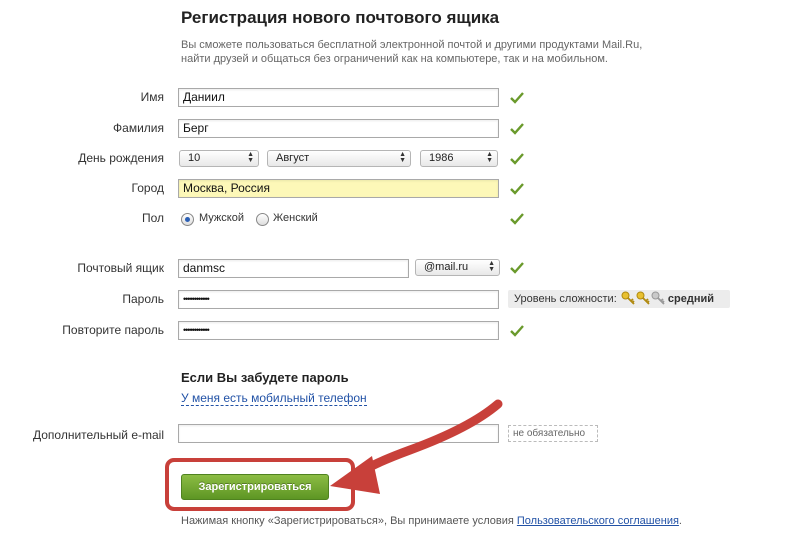 The width and height of the screenshot is (799, 535). Describe the element at coordinates (295, 218) in the screenshot. I see `gender-female-label: Женский` at that location.